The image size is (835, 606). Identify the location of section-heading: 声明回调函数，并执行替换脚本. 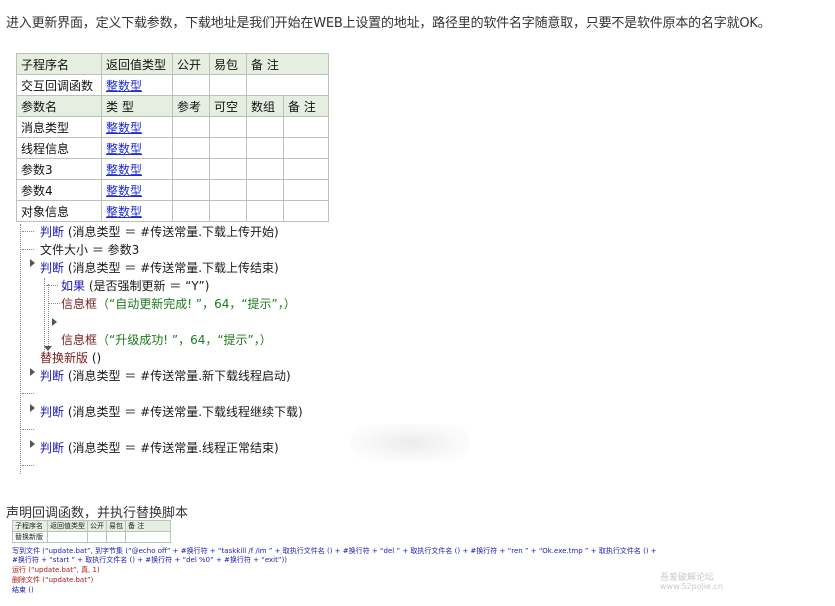
(97, 513).